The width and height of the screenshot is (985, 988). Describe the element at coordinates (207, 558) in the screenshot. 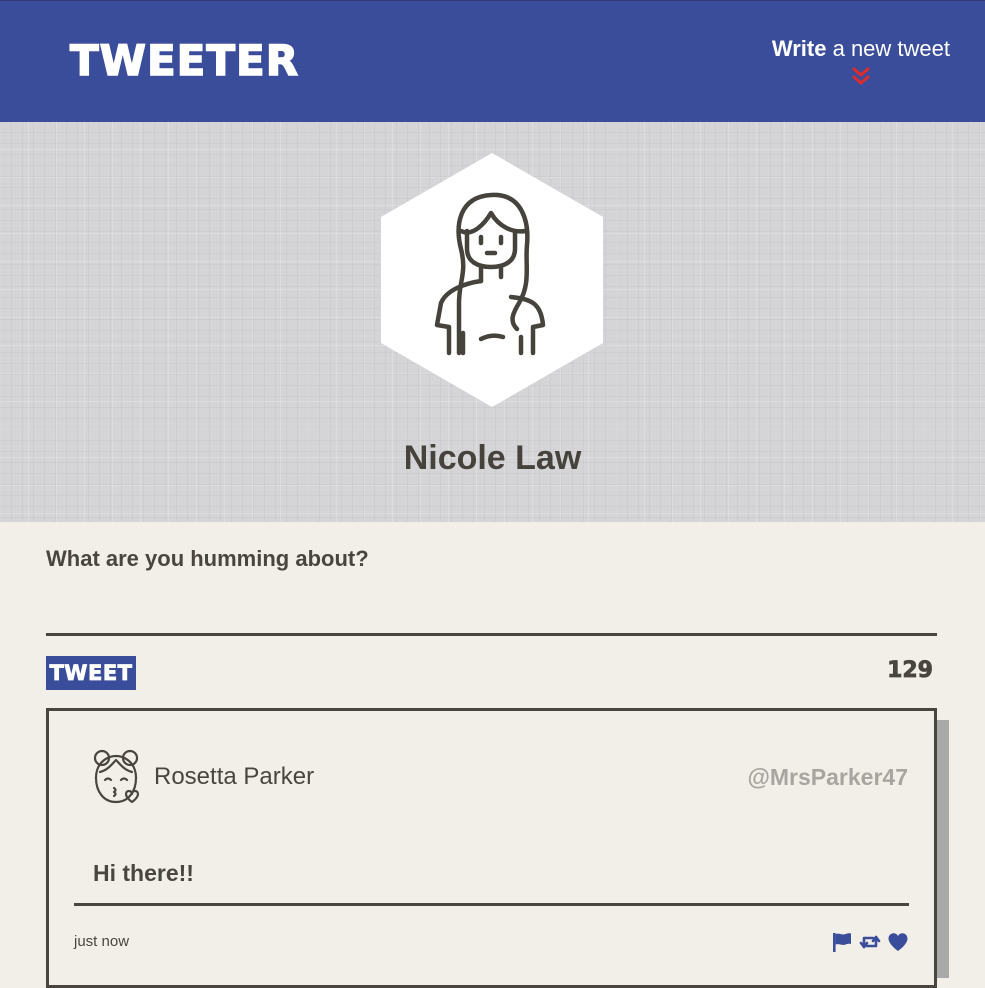

I see `compose-label: What are you humming about?` at that location.